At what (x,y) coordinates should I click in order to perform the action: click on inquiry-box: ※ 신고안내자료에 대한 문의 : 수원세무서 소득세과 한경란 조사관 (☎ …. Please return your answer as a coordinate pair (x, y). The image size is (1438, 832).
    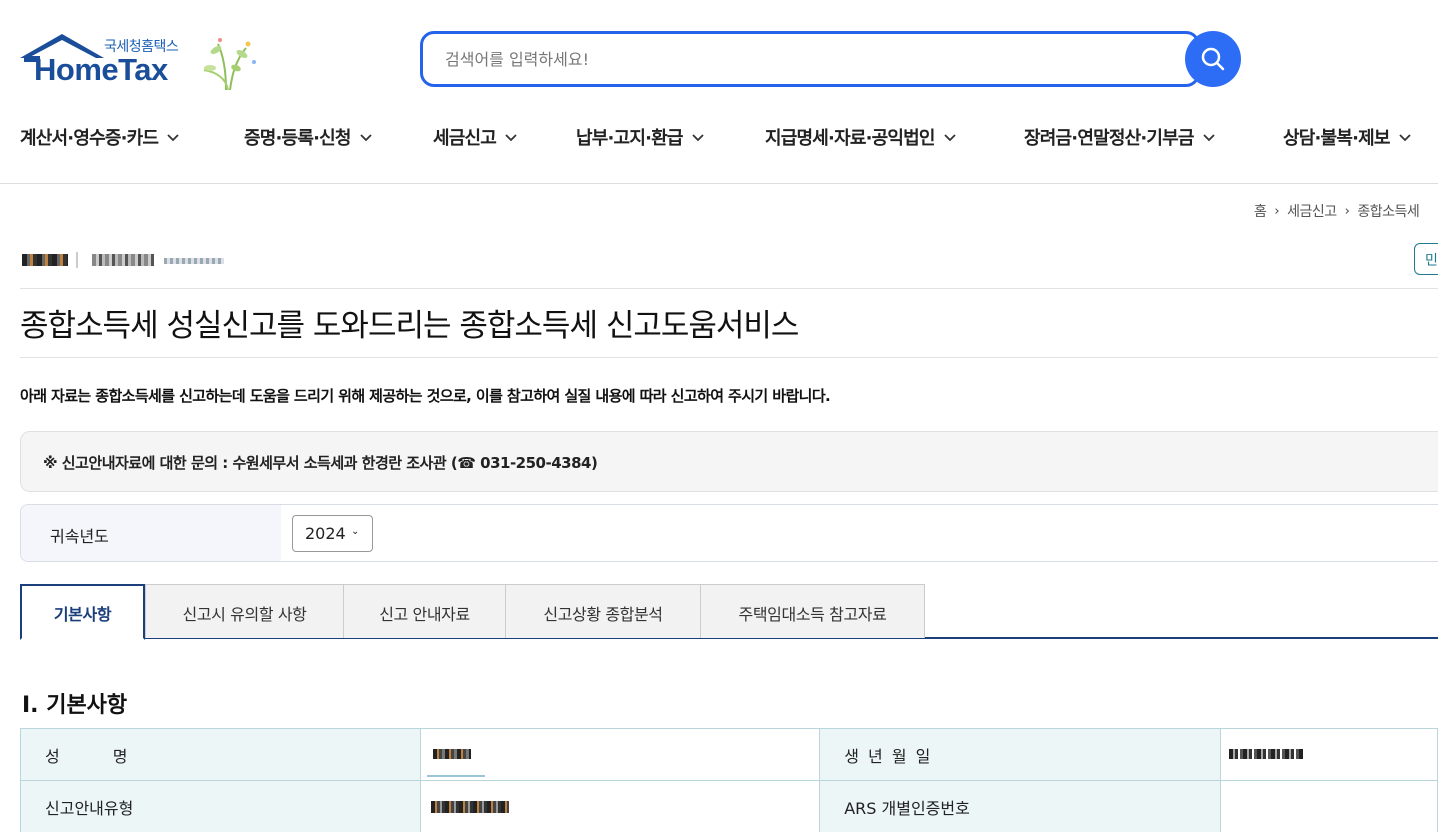
    Looking at the image, I should click on (729, 461).